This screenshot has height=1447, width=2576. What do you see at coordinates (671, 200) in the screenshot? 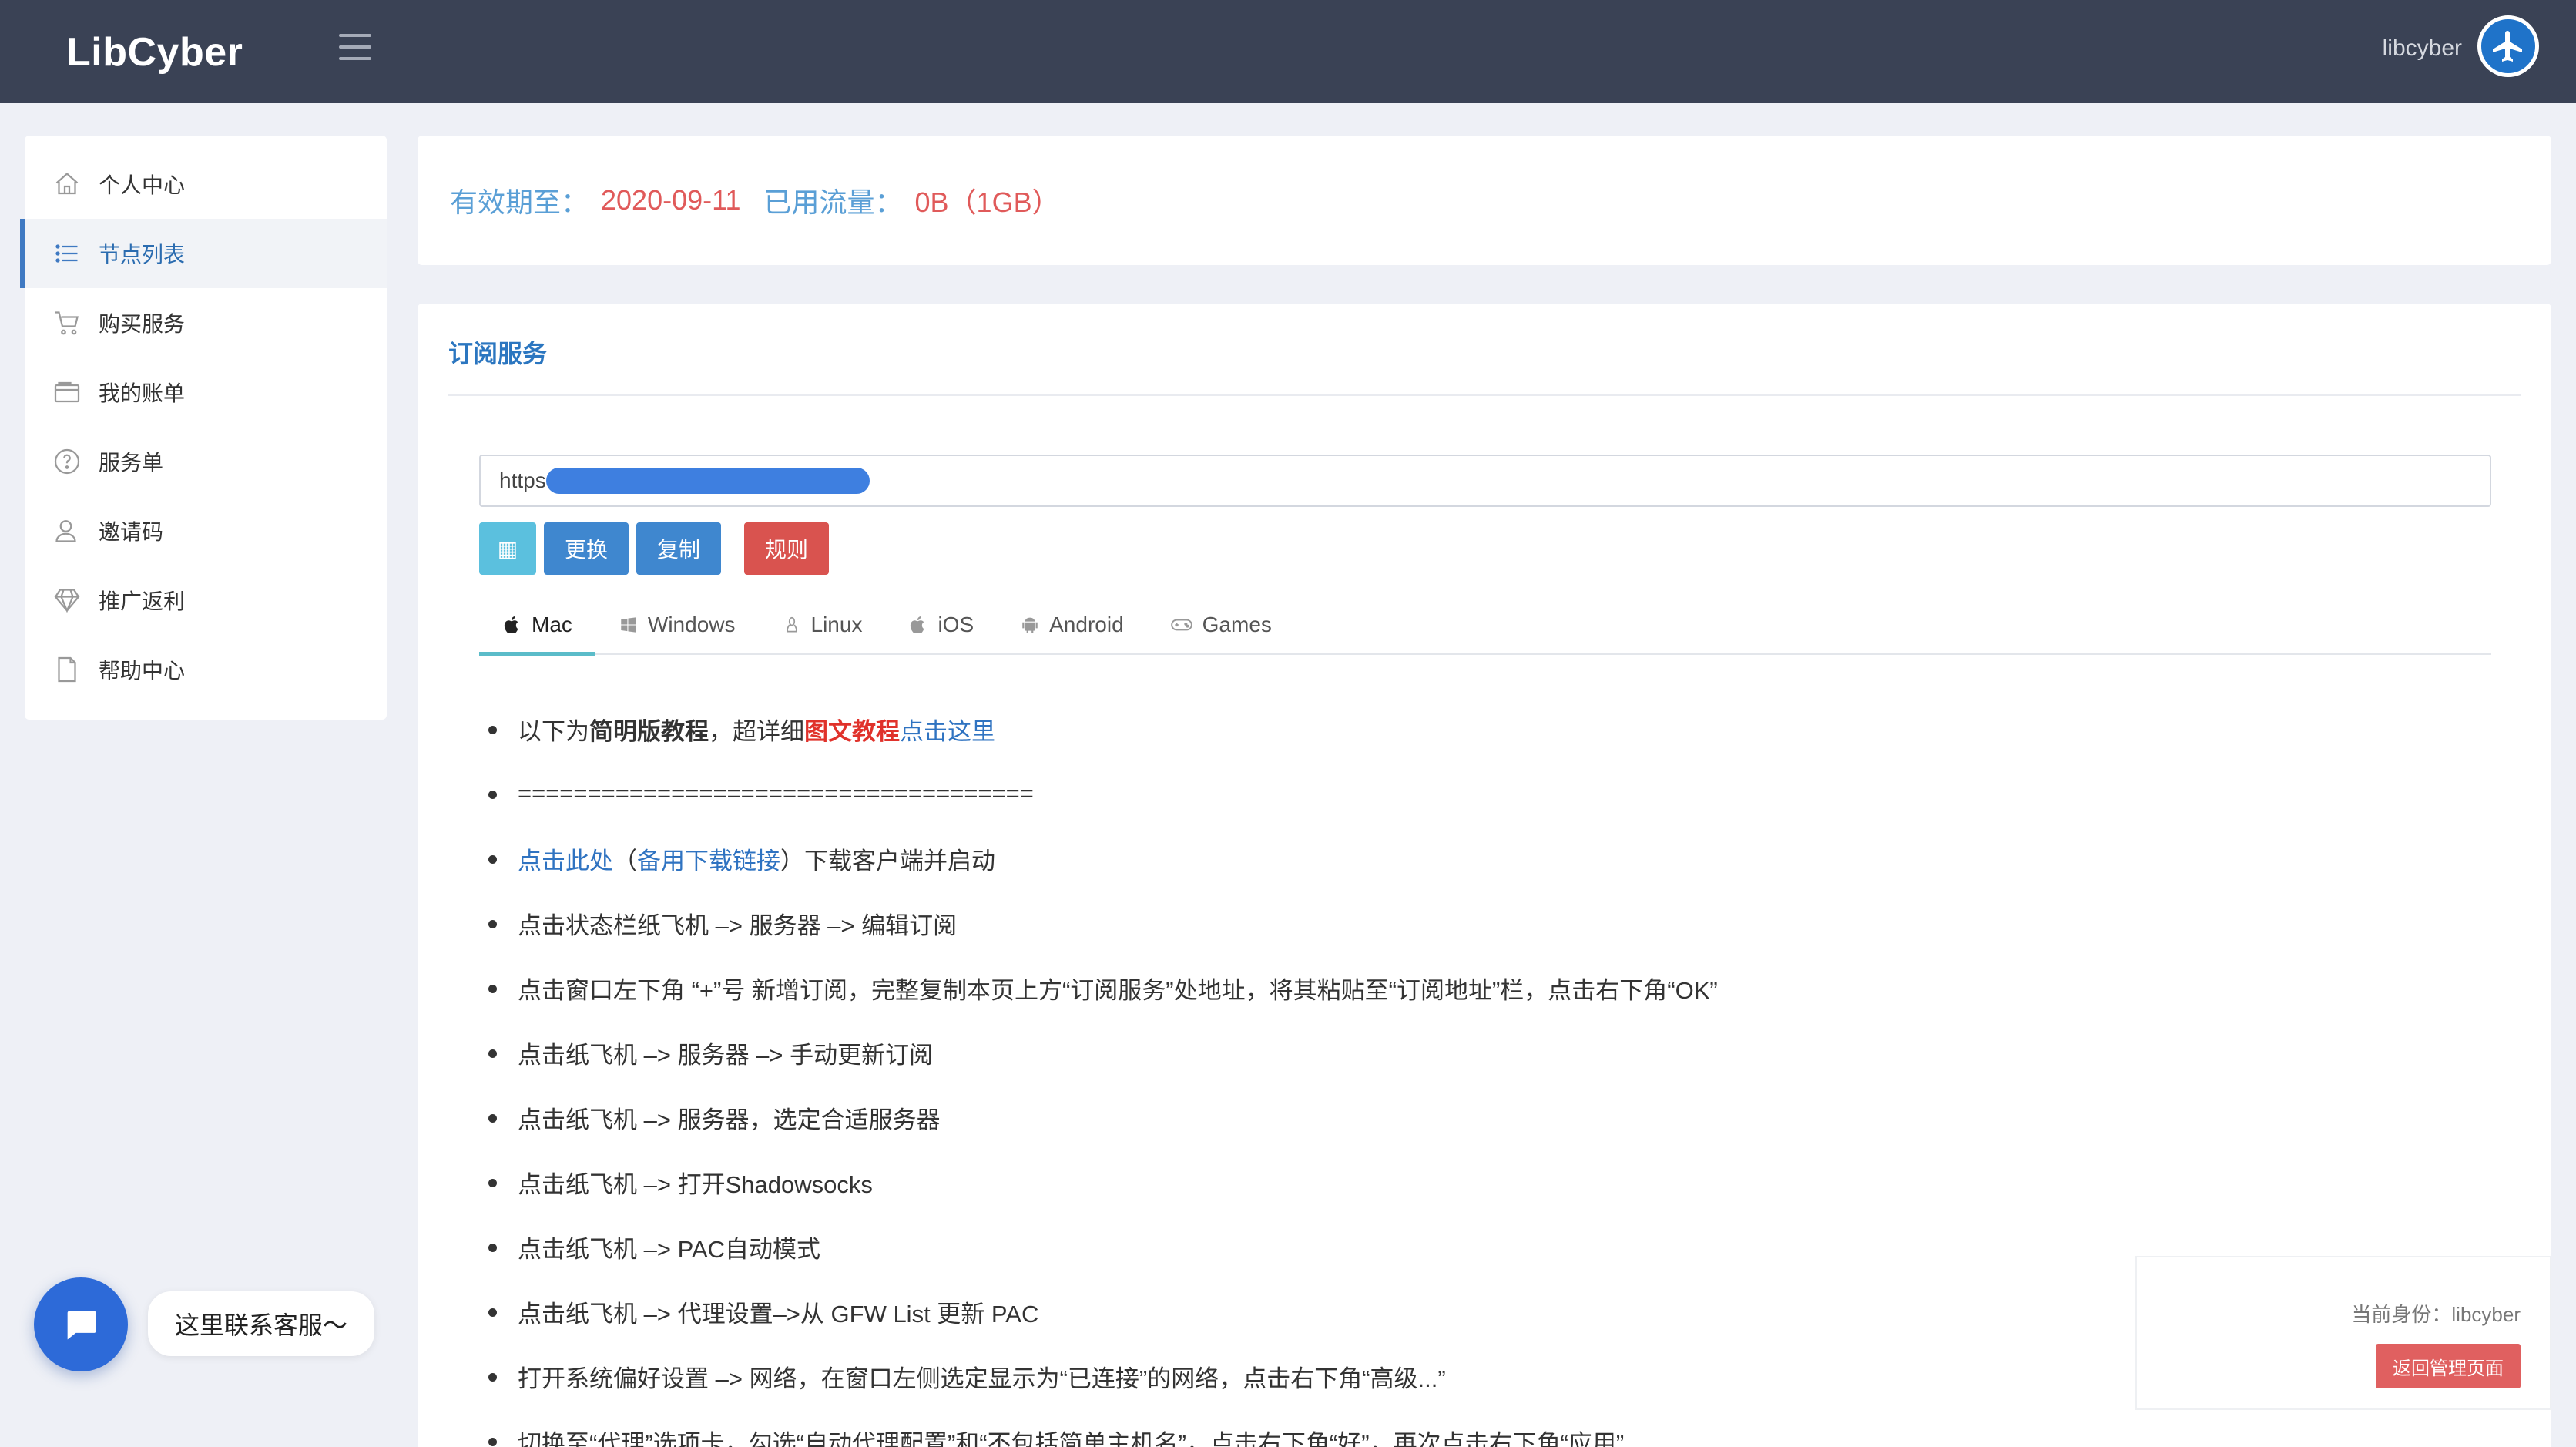
I see `expiry-value: 2020-09-11` at bounding box center [671, 200].